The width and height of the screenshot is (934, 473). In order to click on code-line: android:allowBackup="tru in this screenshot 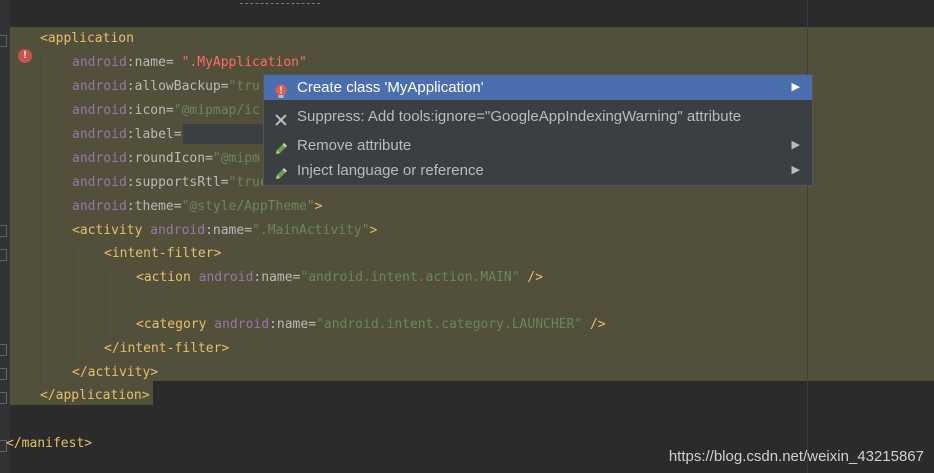, I will do `click(166, 87)`.